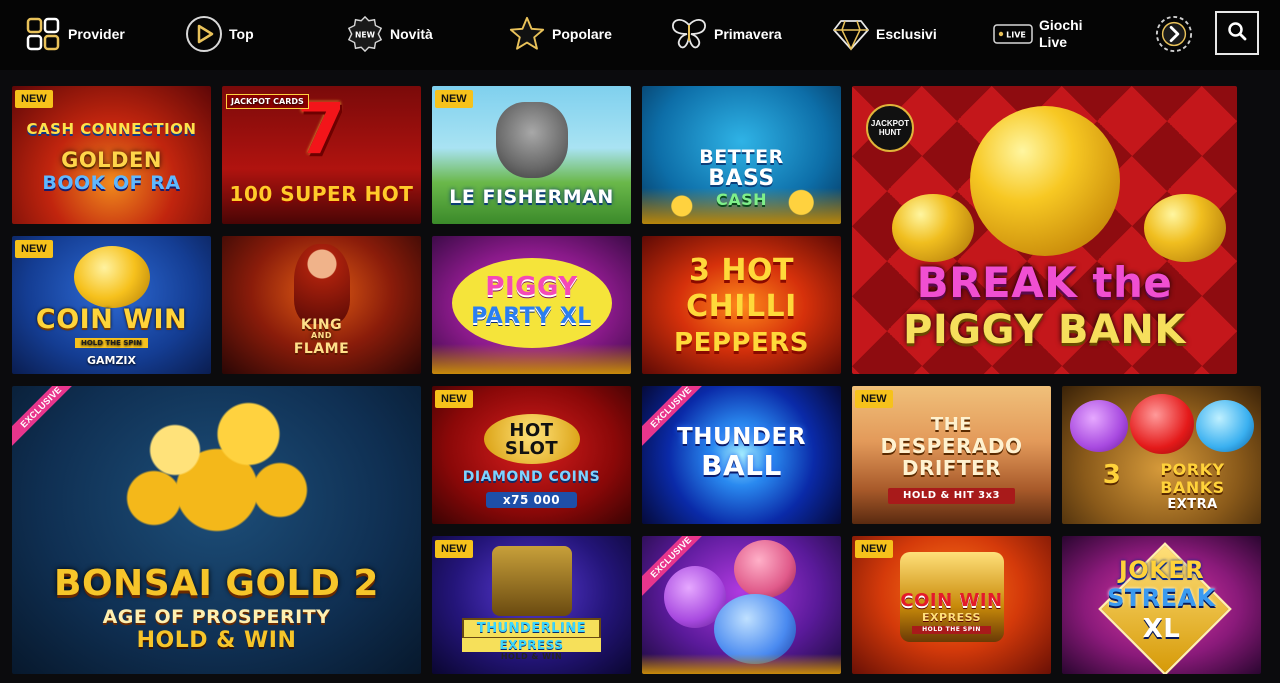 The image size is (1280, 683). Describe the element at coordinates (741, 178) in the screenshot. I see `game-title: BASS` at that location.